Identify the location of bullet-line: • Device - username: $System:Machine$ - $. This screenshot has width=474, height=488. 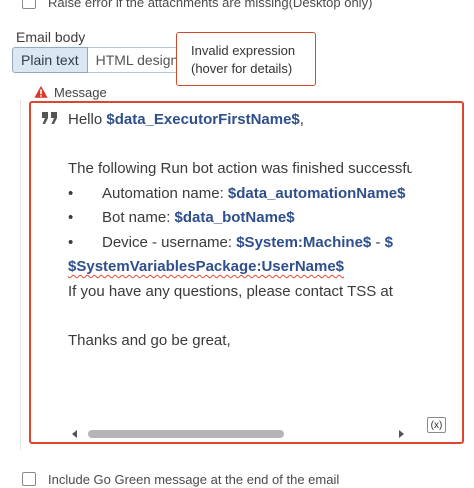
(230, 242).